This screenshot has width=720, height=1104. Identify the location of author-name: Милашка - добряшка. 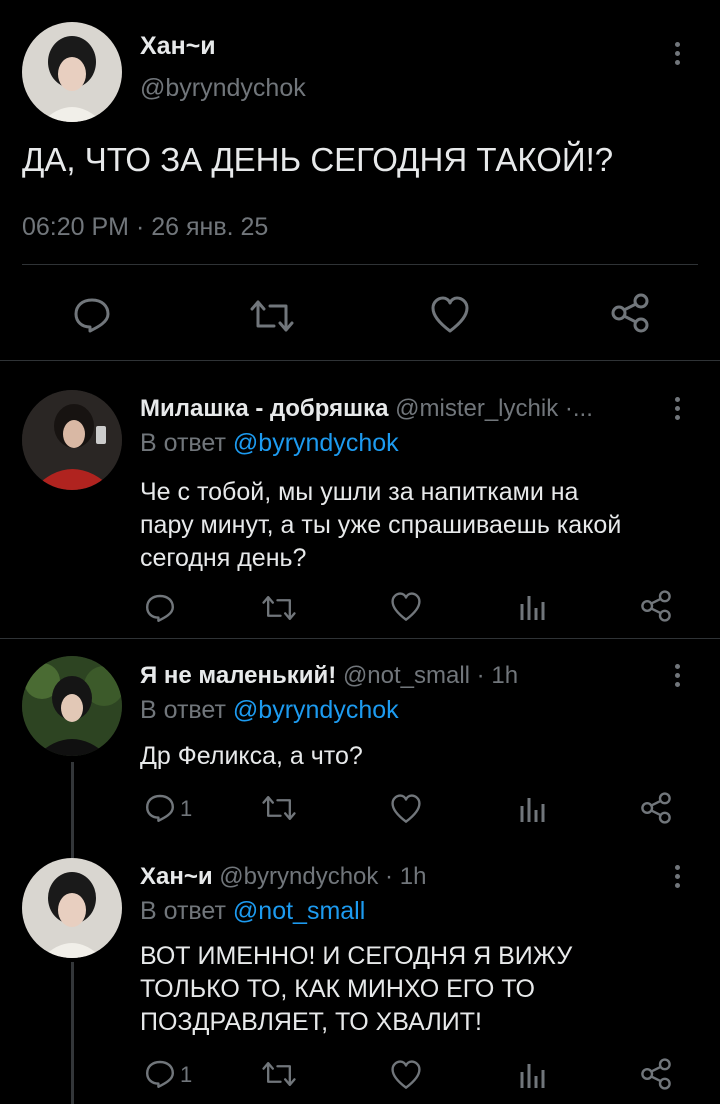
(264, 408).